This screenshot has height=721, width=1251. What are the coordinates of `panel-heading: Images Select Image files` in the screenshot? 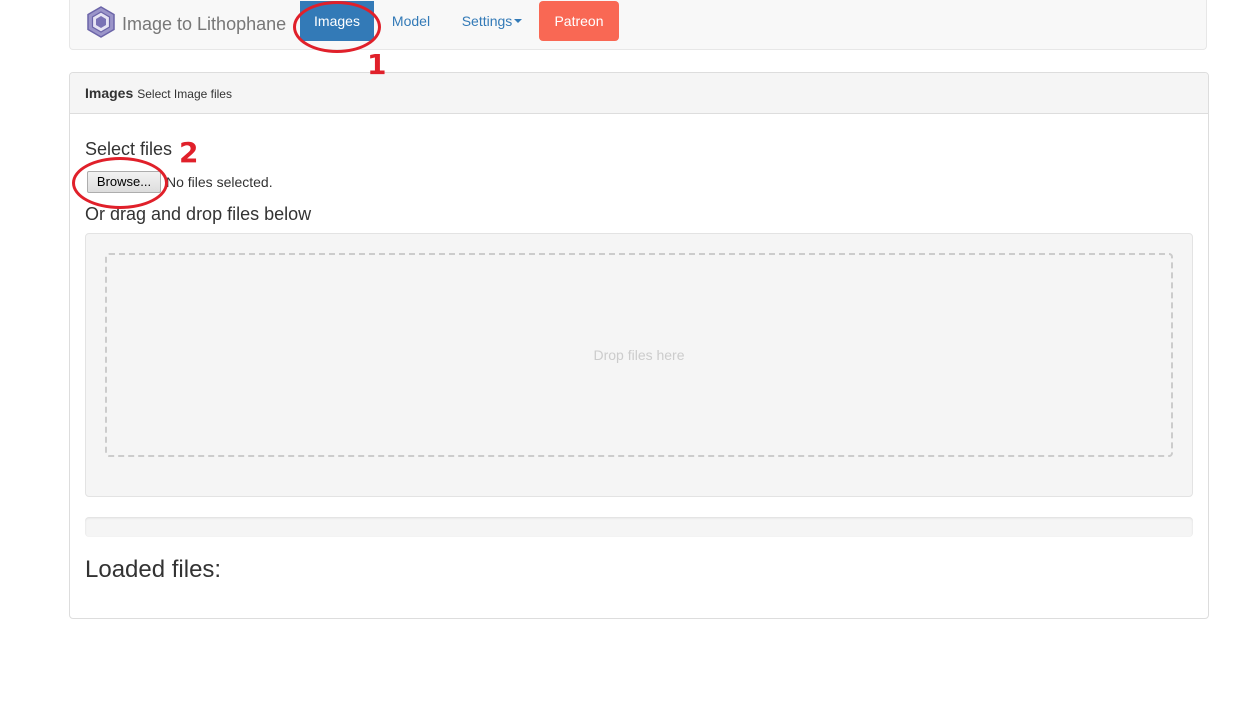 It's located at (639, 93).